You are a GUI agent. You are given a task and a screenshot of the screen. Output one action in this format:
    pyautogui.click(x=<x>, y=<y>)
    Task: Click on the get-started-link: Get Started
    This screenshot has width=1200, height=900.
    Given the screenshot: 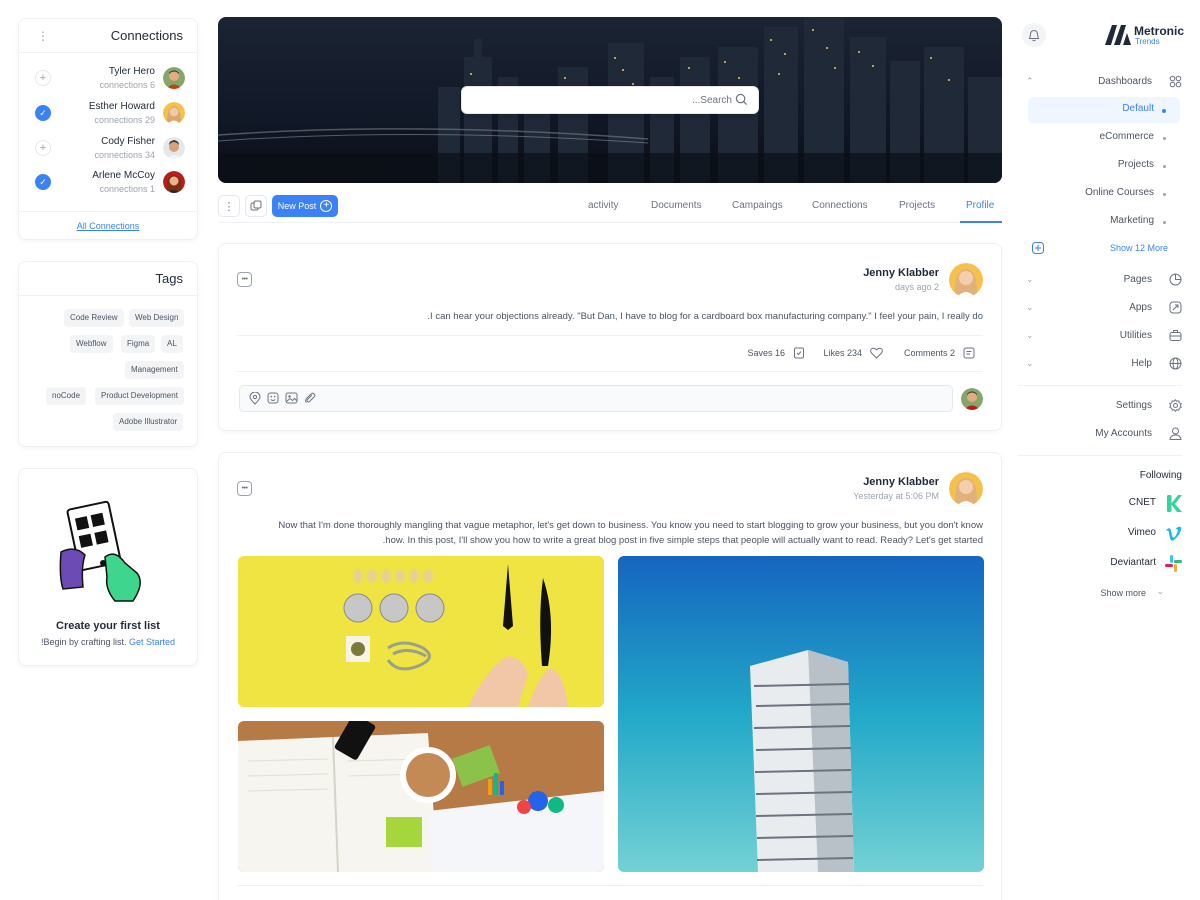 What is the action you would take?
    pyautogui.click(x=152, y=642)
    